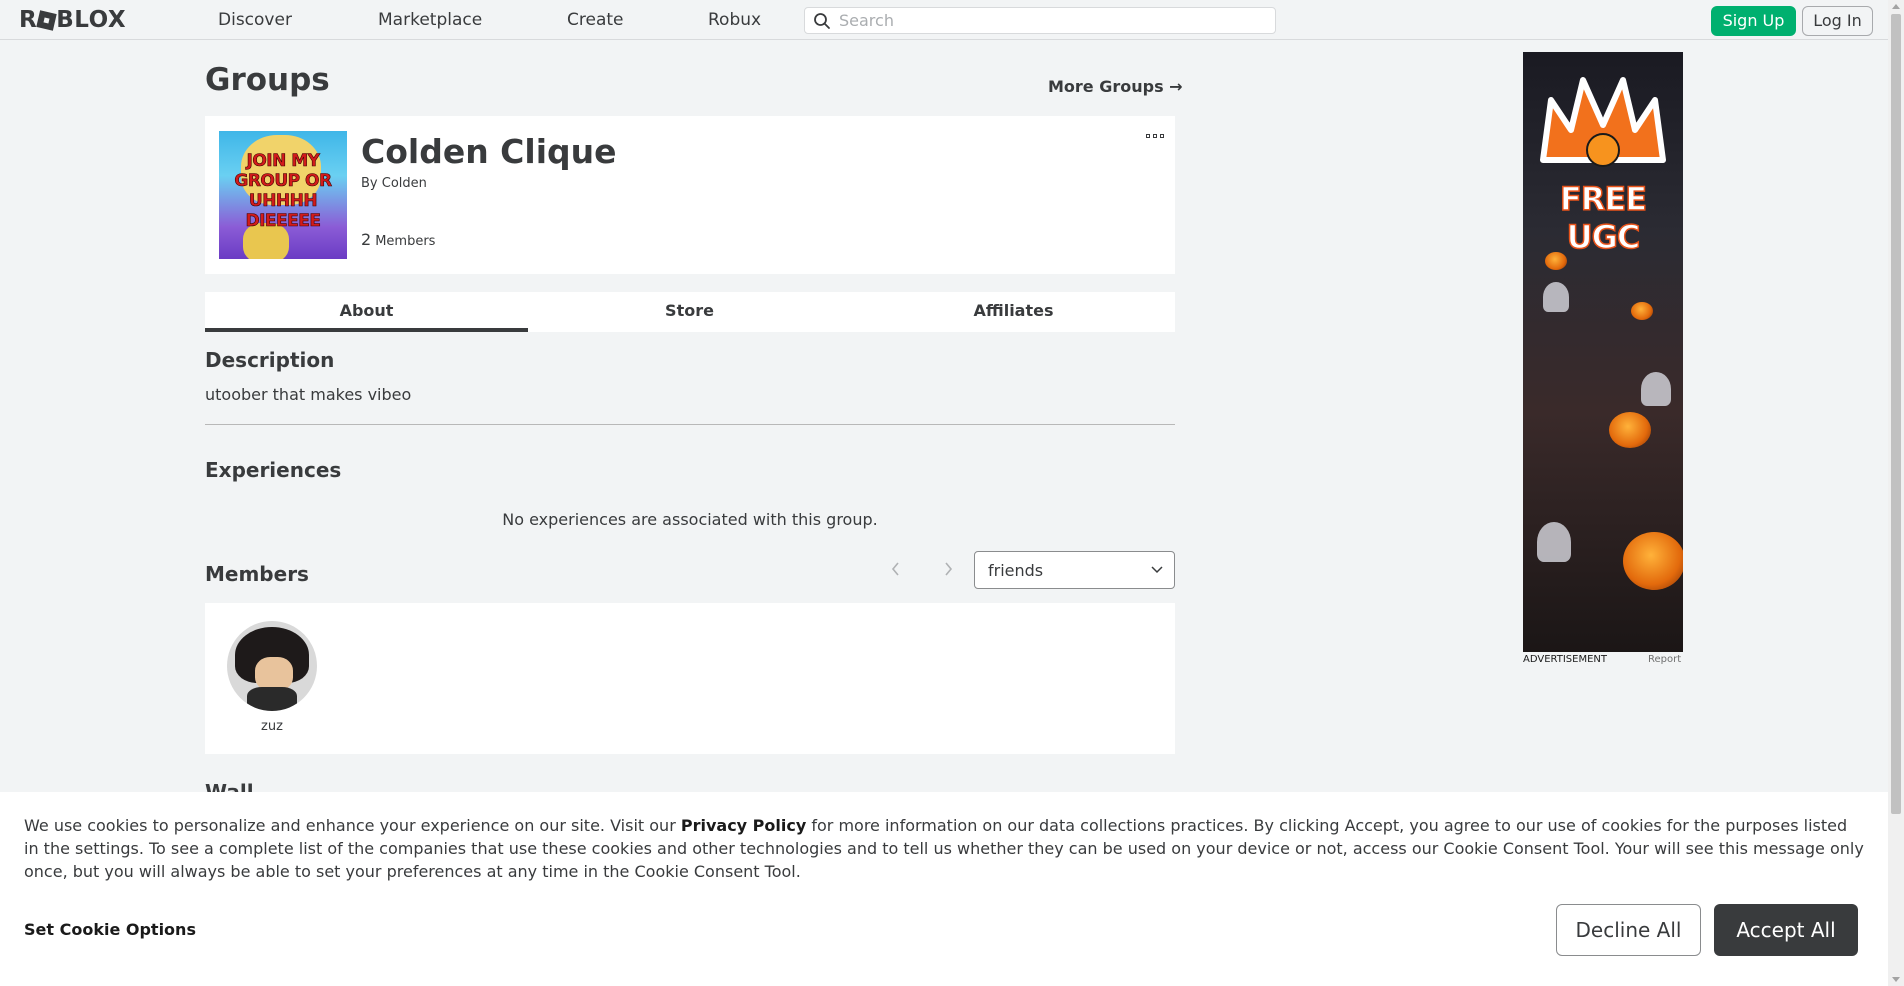  I want to click on members-heading: Members, so click(257, 574).